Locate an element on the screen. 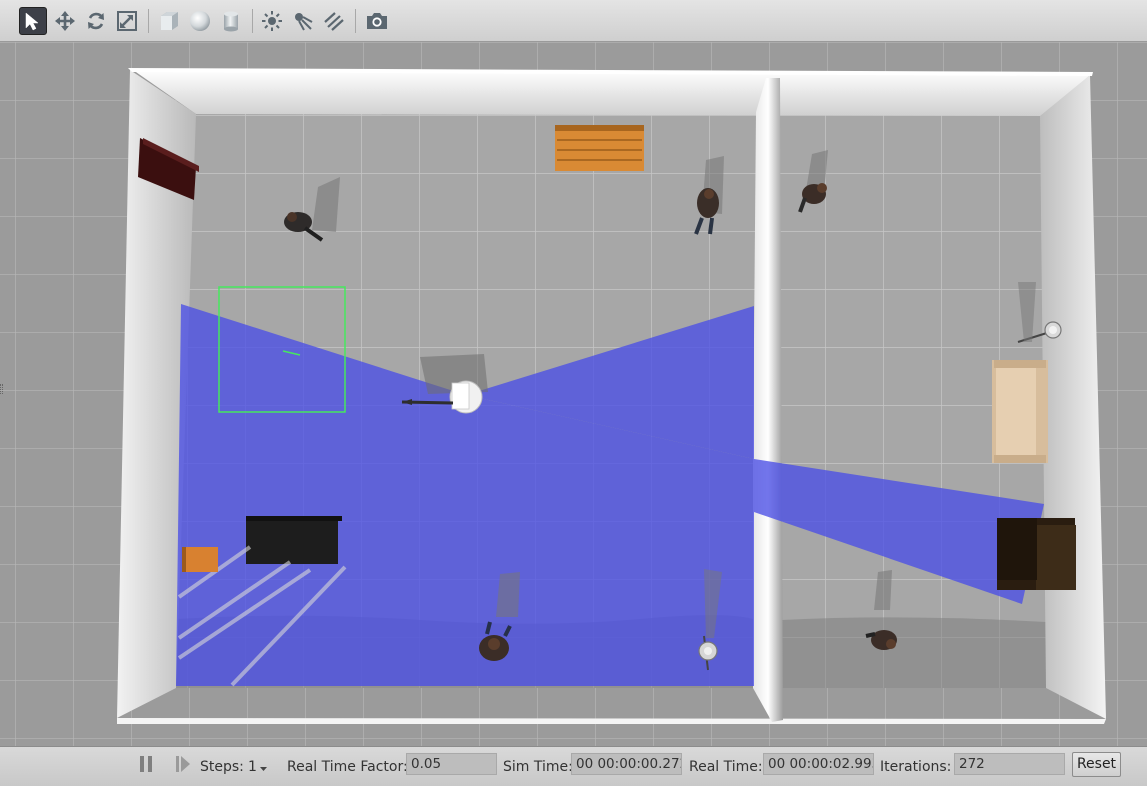  step-button is located at coordinates (183, 764).